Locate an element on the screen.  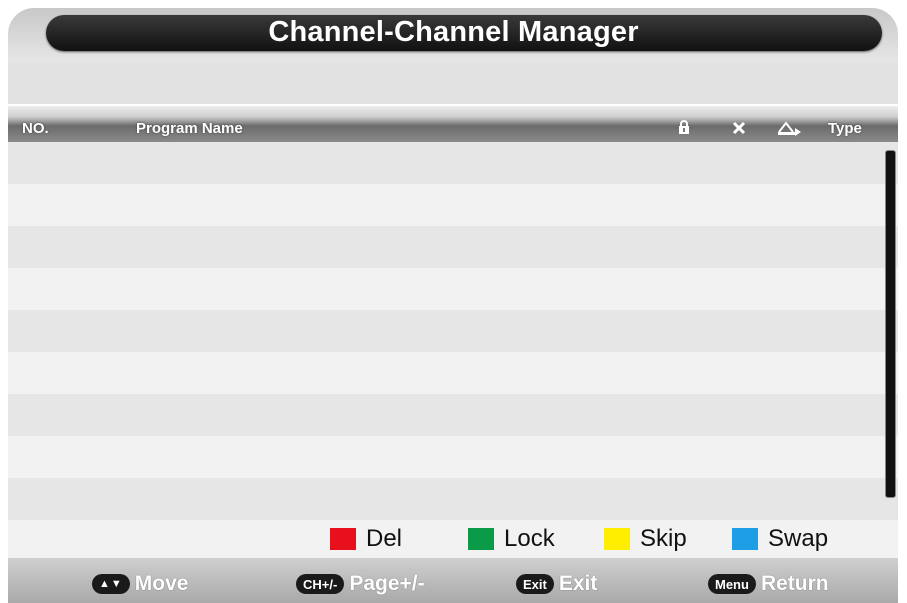
ch-key-icon: CH+/- is located at coordinates (320, 584).